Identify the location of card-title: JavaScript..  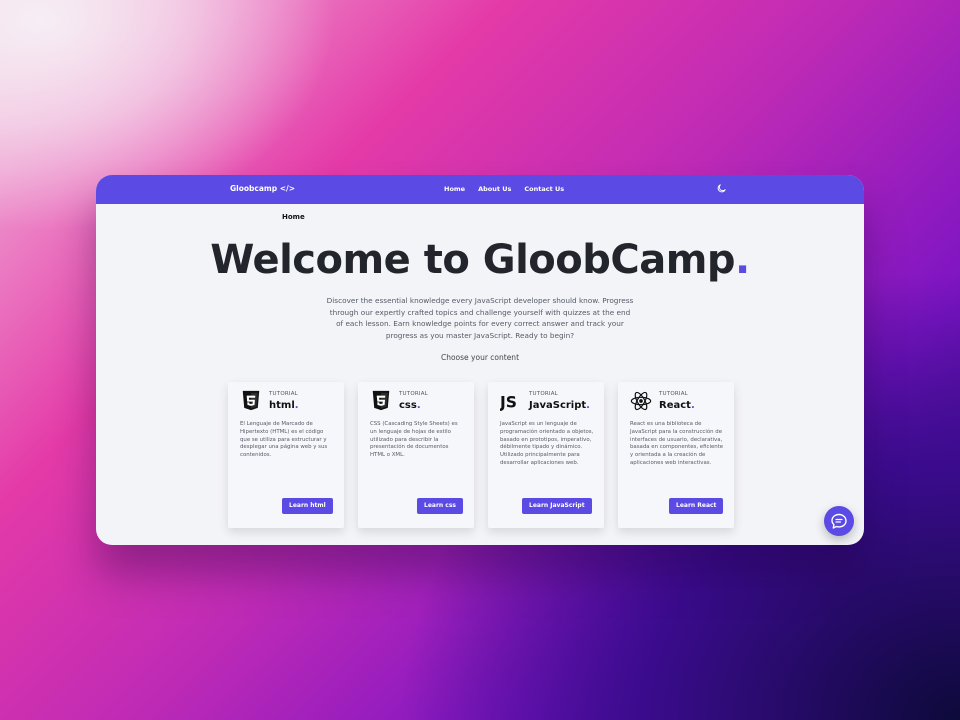
(559, 405).